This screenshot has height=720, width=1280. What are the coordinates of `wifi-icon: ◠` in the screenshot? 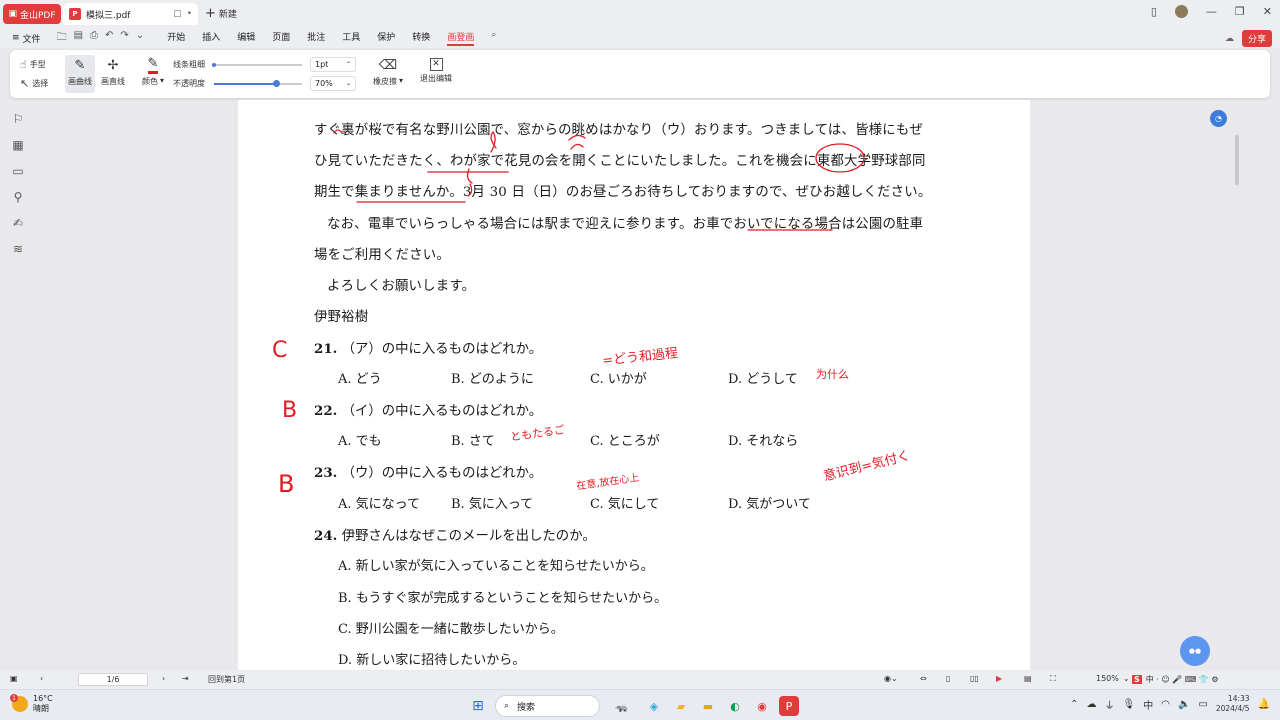 It's located at (1165, 704).